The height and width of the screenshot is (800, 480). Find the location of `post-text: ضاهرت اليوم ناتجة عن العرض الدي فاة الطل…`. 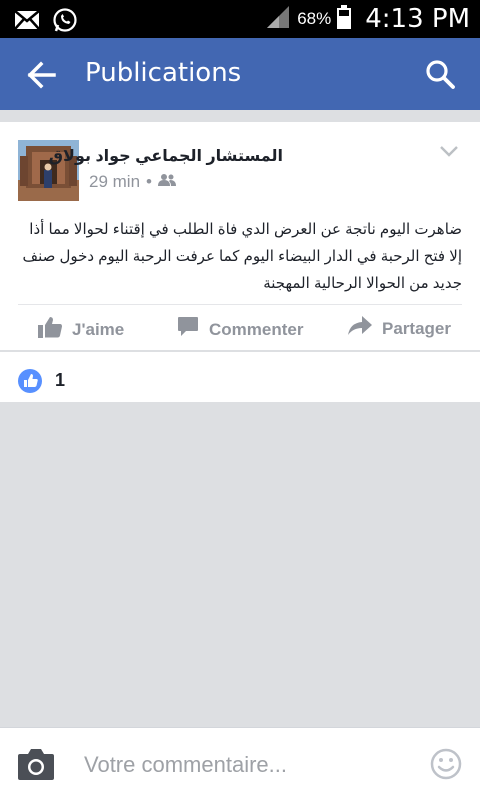

post-text: ضاهرت اليوم ناتجة عن العرض الدي فاة الطل… is located at coordinates (242, 256).